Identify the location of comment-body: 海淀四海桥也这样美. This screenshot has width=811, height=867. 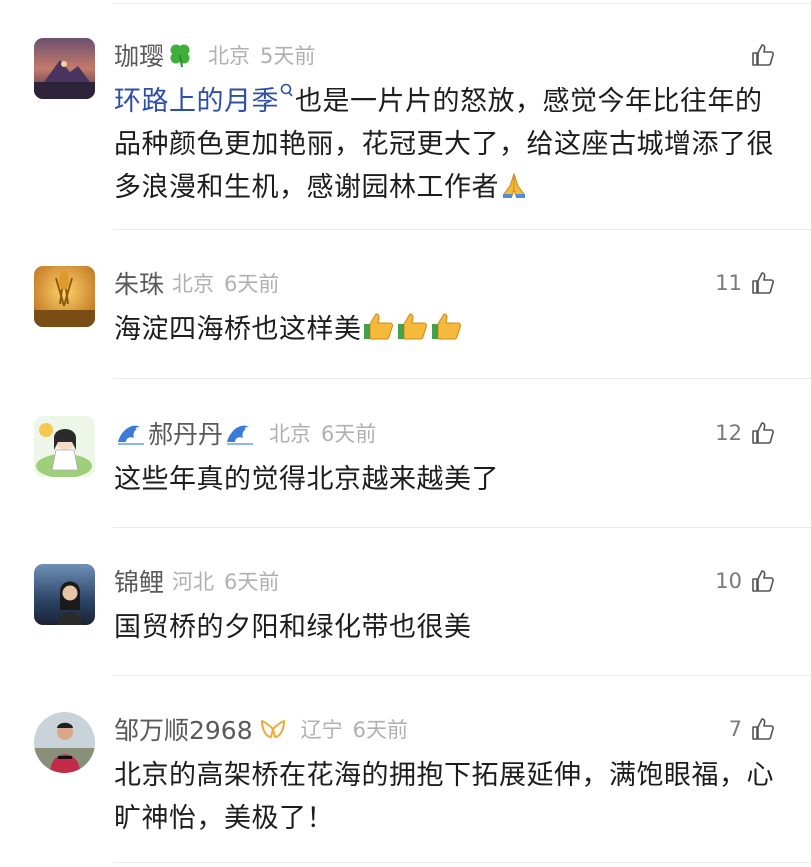
(238, 329).